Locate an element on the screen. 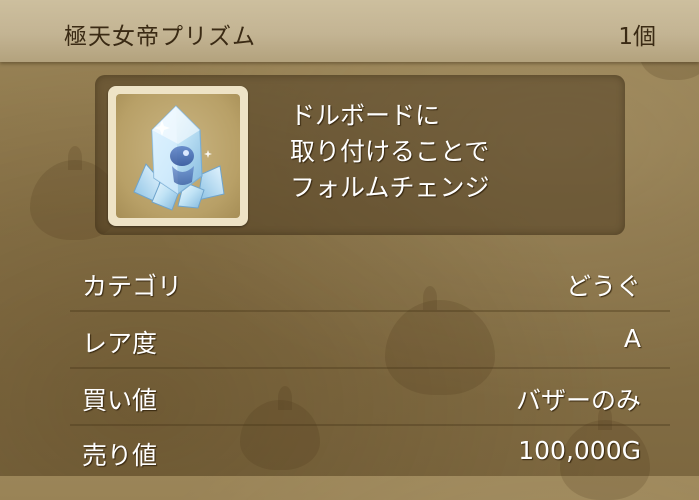  stat-value: 100,000G is located at coordinates (579, 450).